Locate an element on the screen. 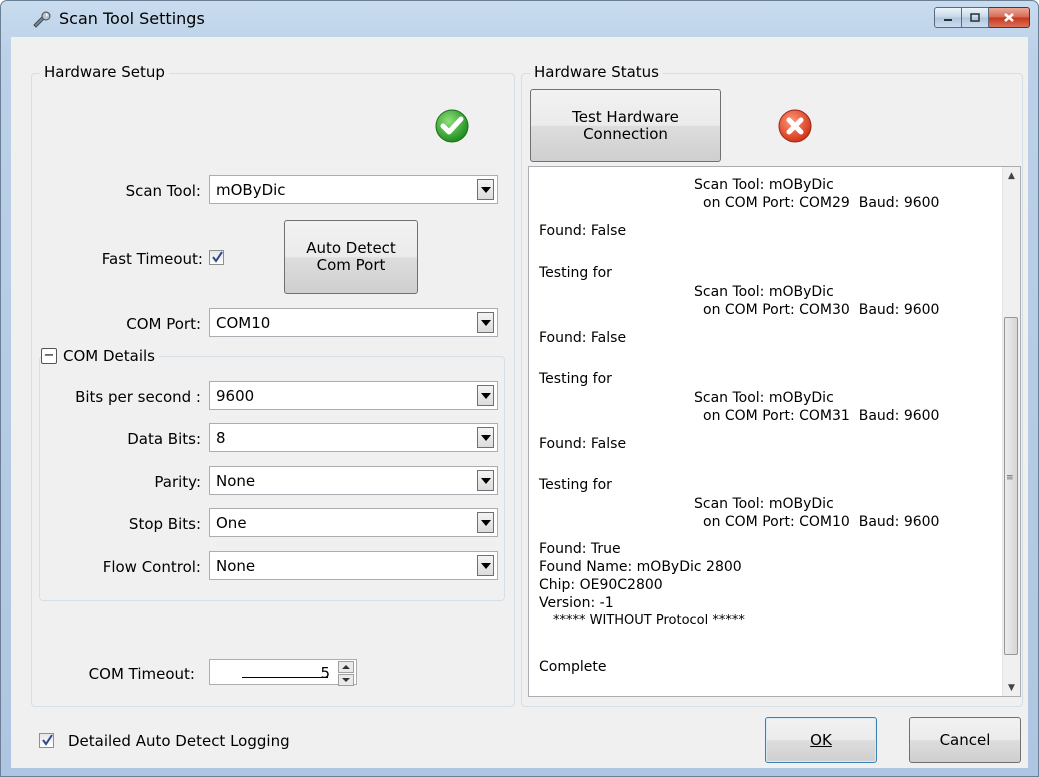  flow-control-value: None is located at coordinates (236, 566).